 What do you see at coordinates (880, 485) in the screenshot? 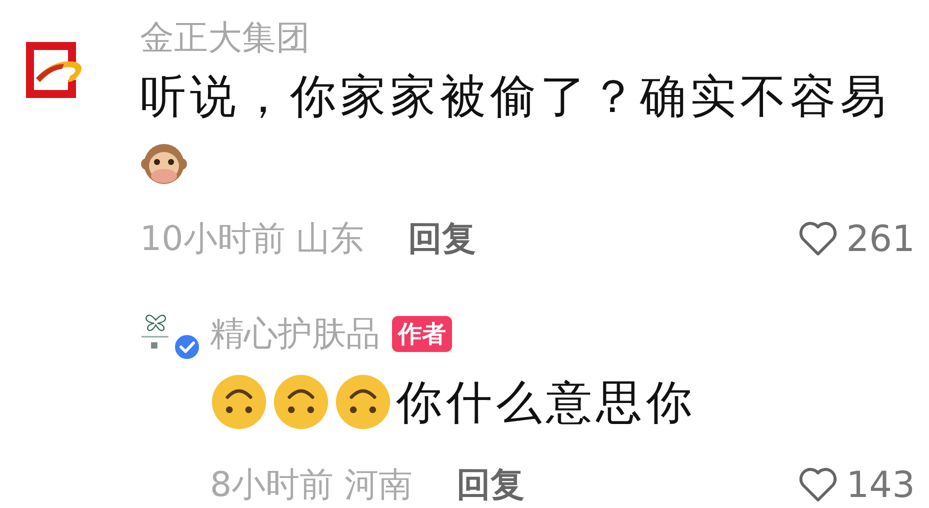
I see `like-count: 143` at bounding box center [880, 485].